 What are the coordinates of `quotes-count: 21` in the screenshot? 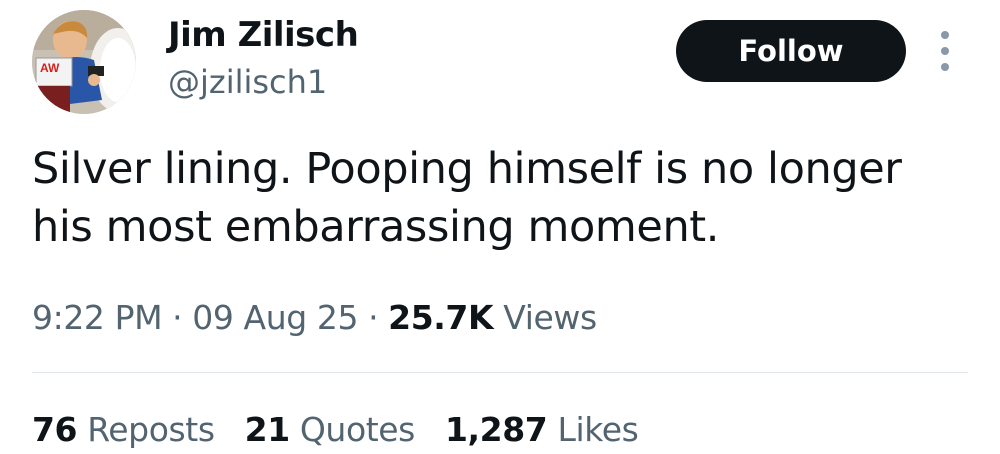 It's located at (267, 429).